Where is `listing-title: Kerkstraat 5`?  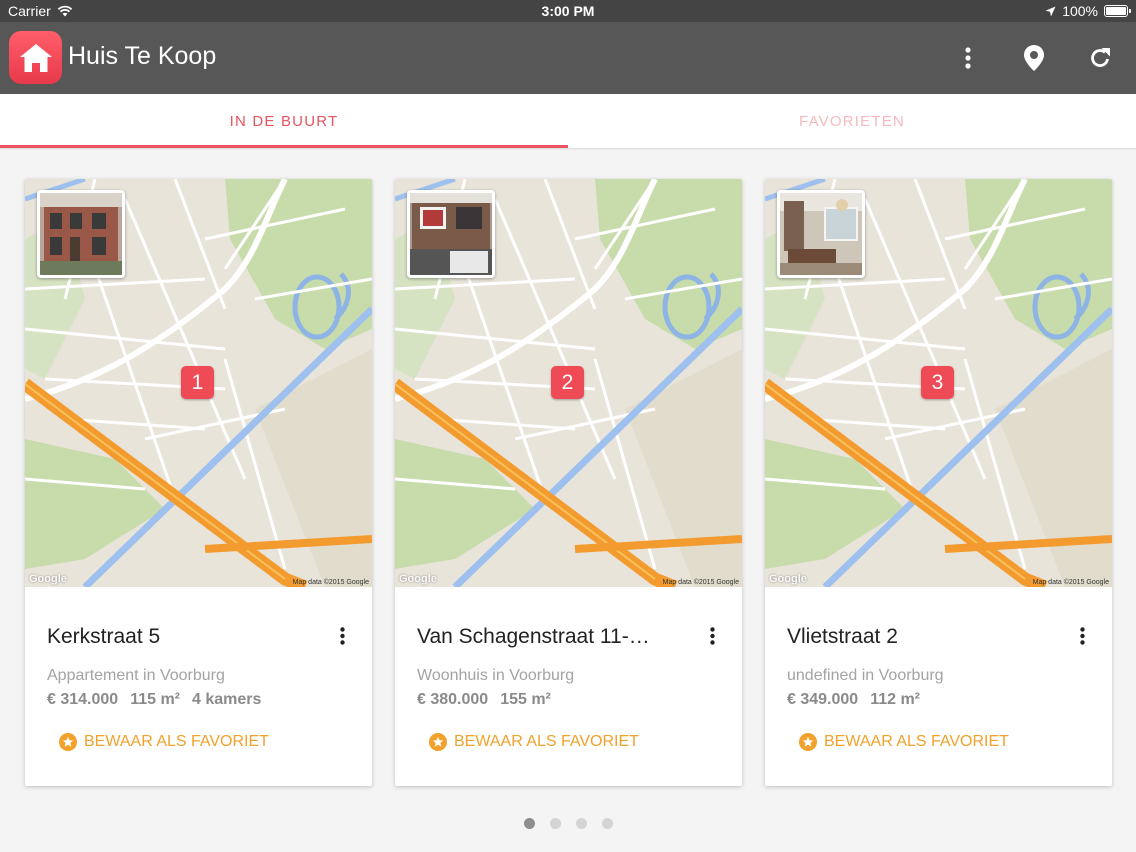 listing-title: Kerkstraat 5 is located at coordinates (104, 636).